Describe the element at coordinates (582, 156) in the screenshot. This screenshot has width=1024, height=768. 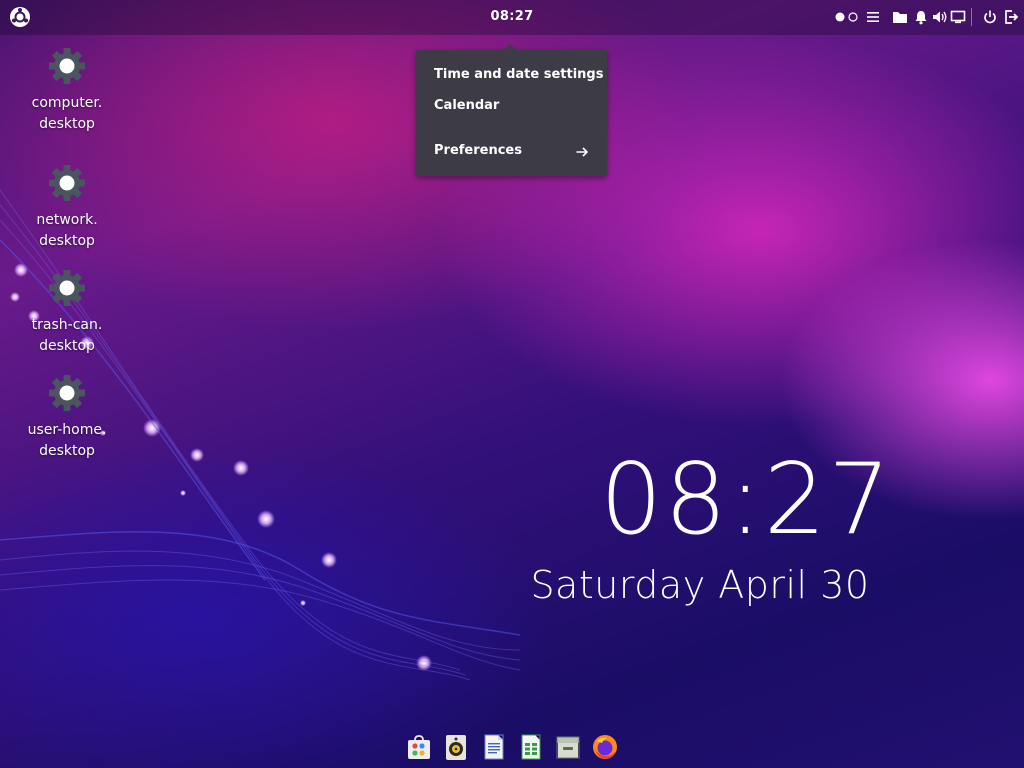
I see `arrow-right-icon` at that location.